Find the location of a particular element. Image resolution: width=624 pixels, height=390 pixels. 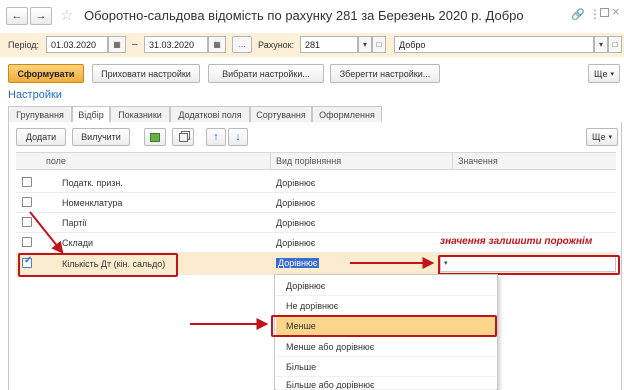

tab-filter: Відбір is located at coordinates (91, 114).